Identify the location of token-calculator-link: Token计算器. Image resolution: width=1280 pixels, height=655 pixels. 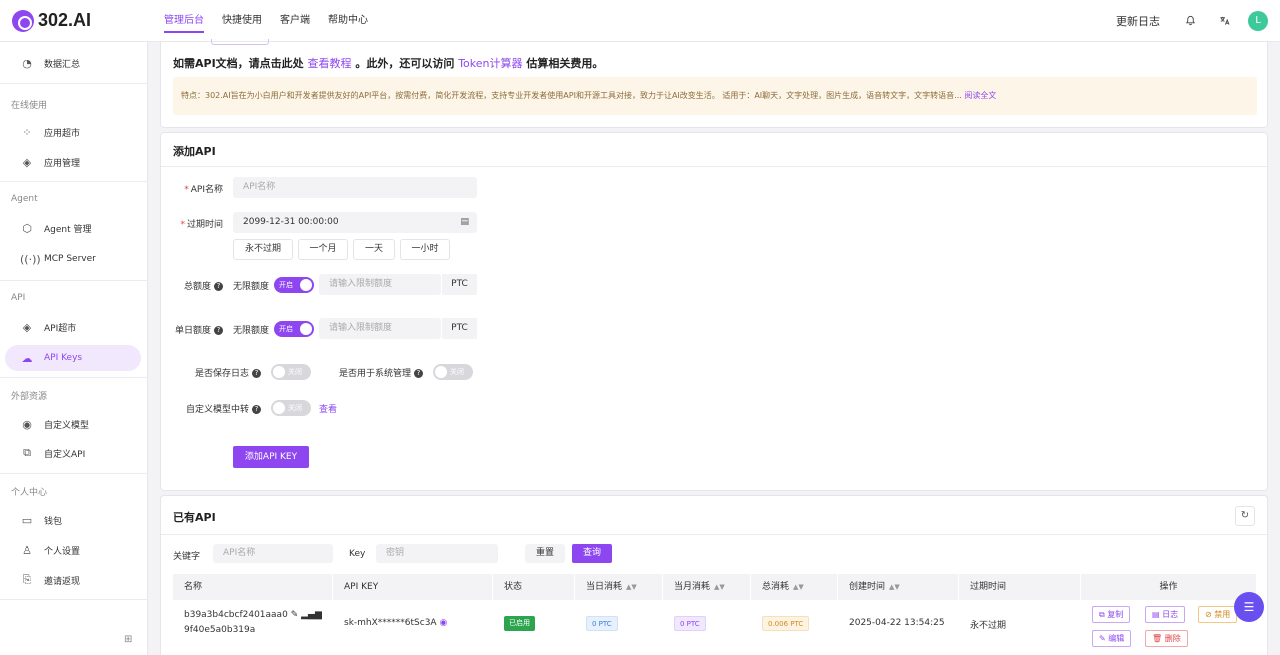
(490, 63).